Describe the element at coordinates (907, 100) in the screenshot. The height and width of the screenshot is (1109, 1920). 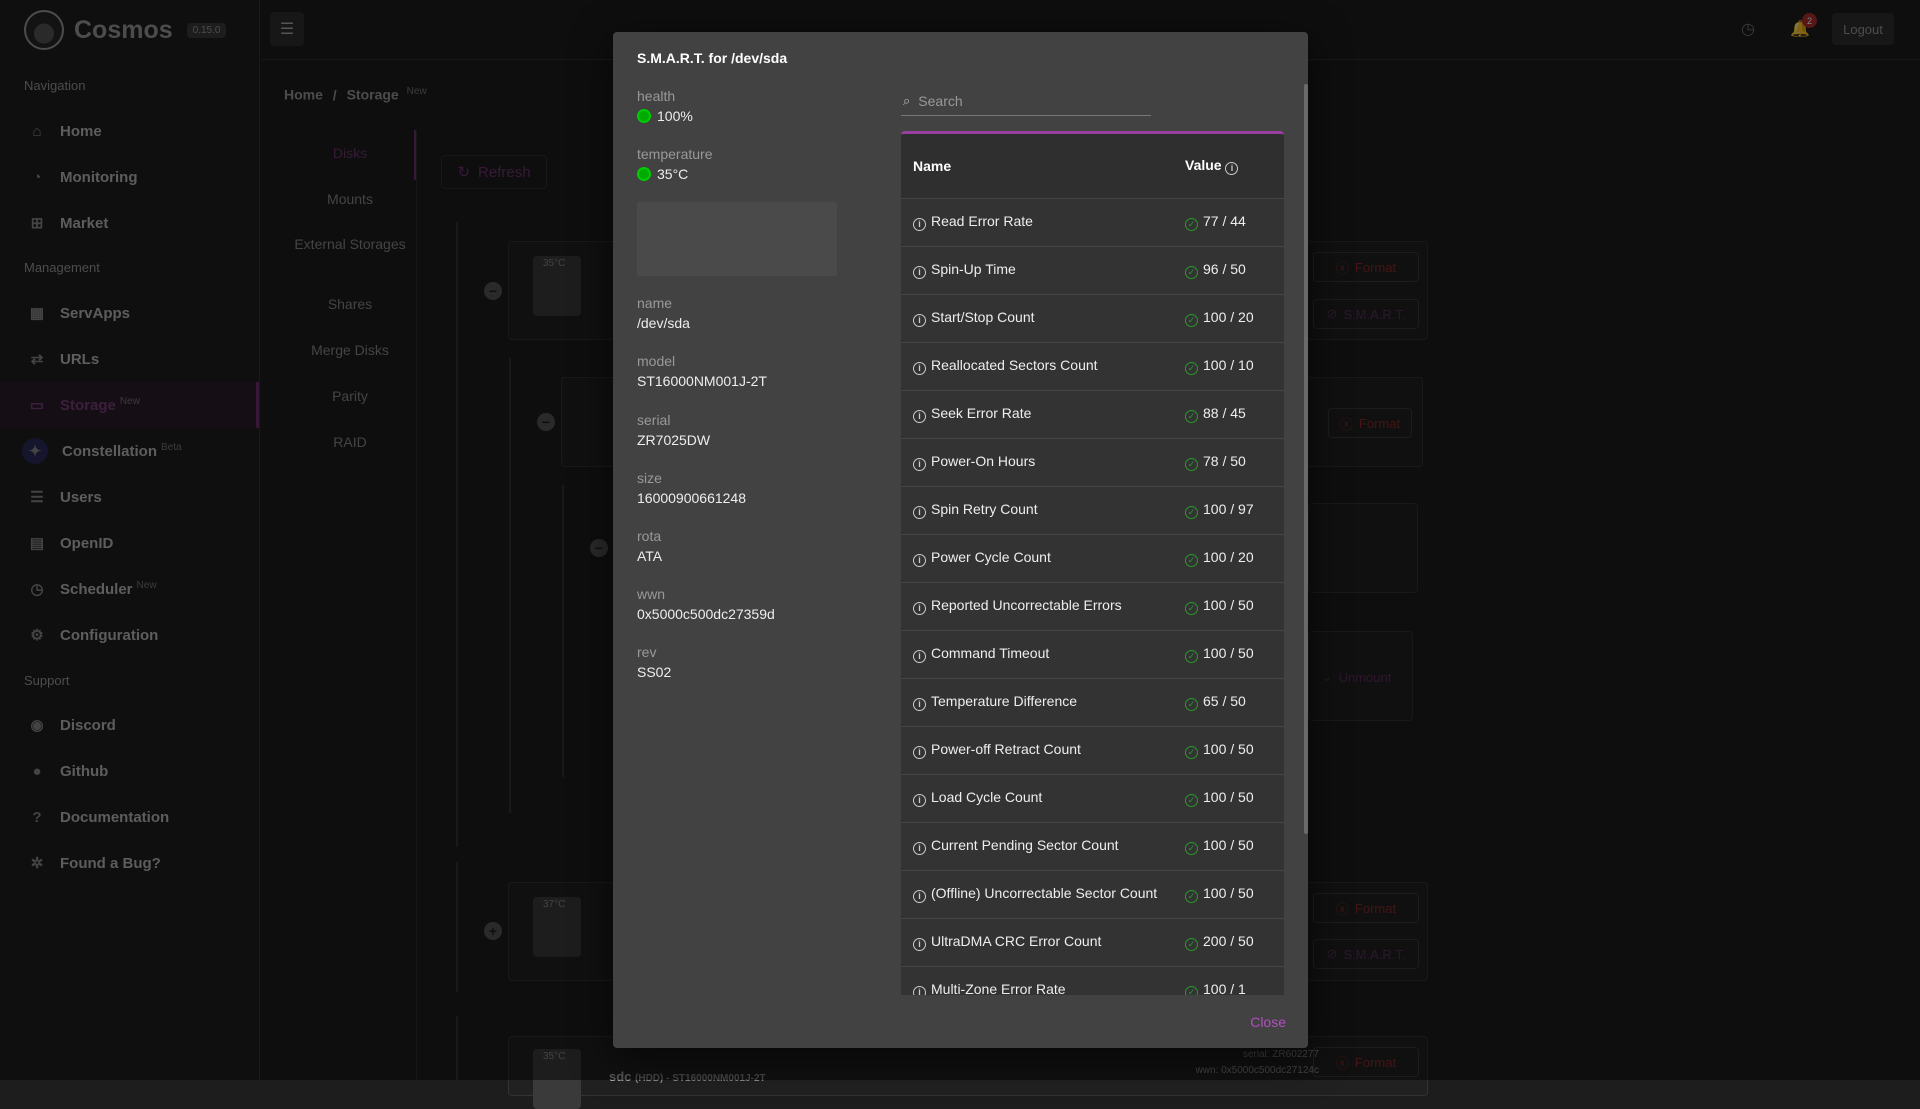
I see `search-icon: ⌕` at that location.